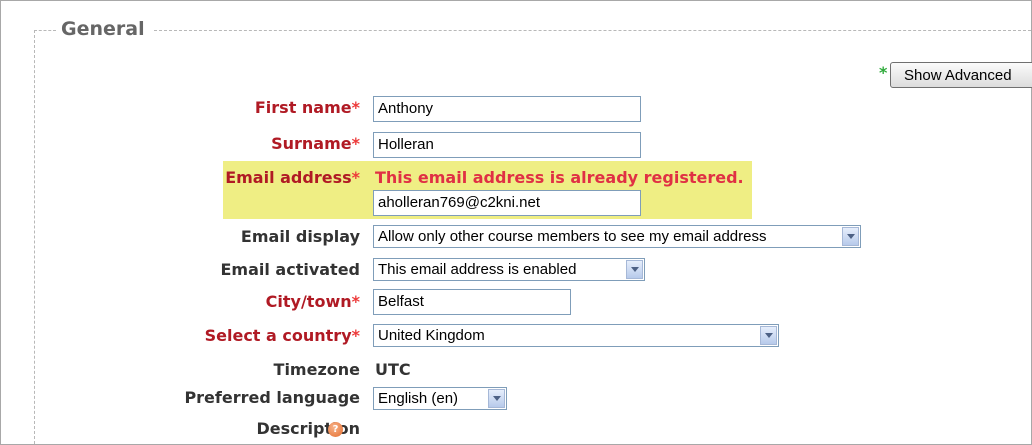 The image size is (1032, 445). Describe the element at coordinates (292, 177) in the screenshot. I see `email-label: Email address*` at that location.